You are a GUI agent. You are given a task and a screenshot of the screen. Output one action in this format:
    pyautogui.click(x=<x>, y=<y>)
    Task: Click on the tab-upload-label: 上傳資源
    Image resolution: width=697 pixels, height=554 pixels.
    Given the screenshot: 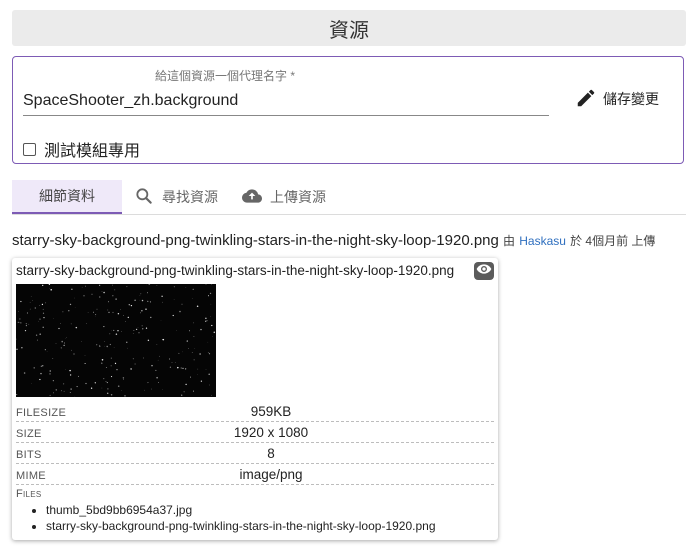 What is the action you would take?
    pyautogui.click(x=298, y=197)
    